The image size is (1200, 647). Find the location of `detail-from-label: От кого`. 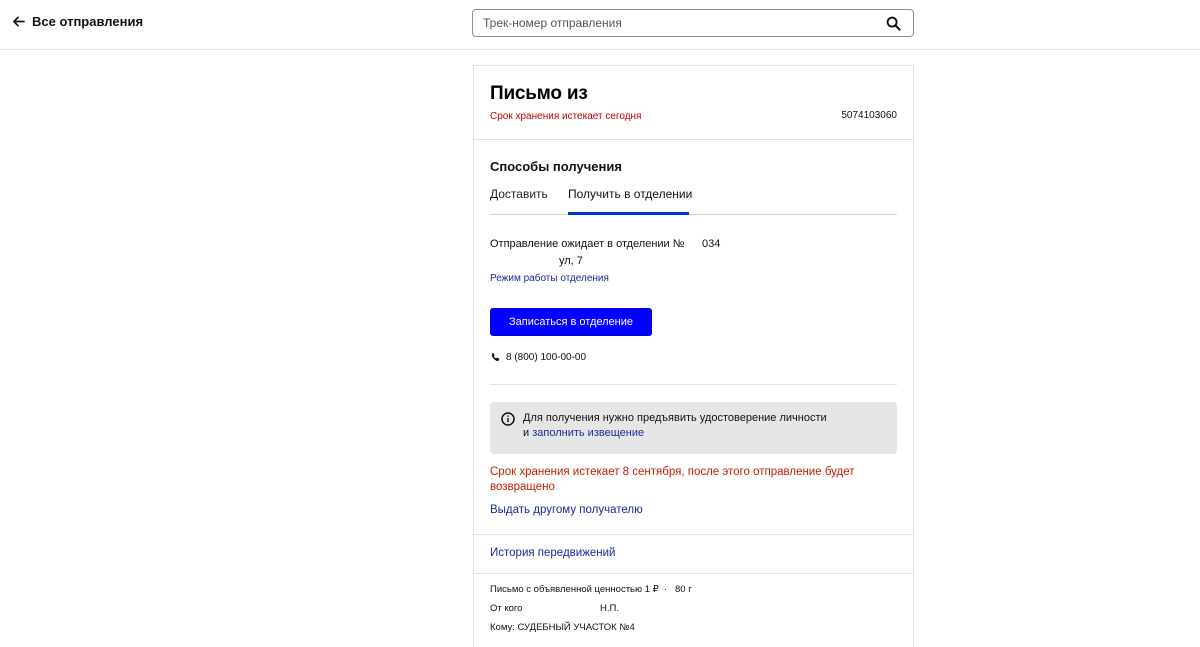

detail-from-label: От кого is located at coordinates (506, 608).